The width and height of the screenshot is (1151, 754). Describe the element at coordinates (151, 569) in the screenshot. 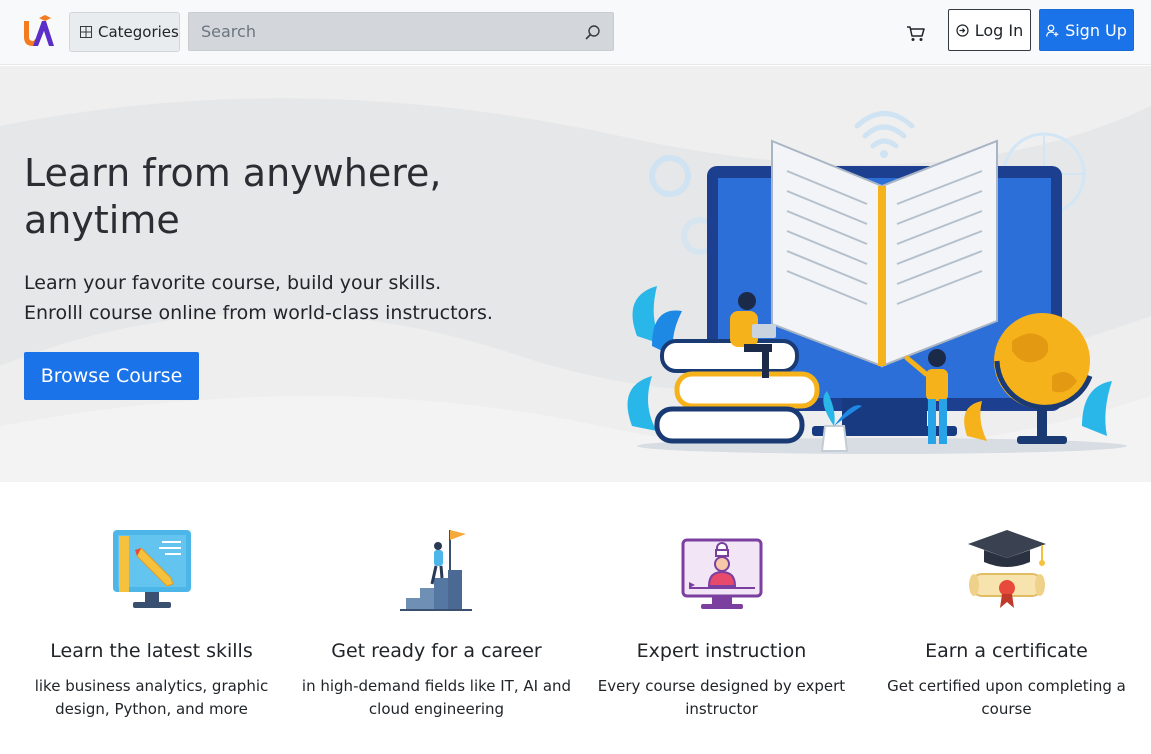

I see `monitor-pencil-icon` at that location.